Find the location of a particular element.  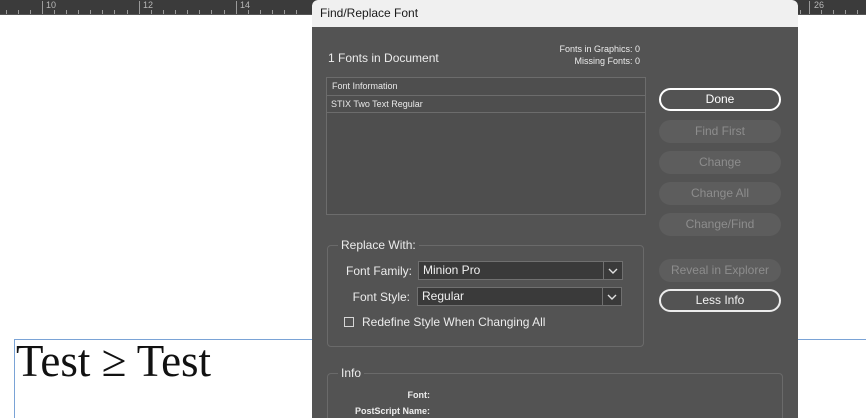

redefine-style-label: Redefine Style When Changing All is located at coordinates (453, 322).